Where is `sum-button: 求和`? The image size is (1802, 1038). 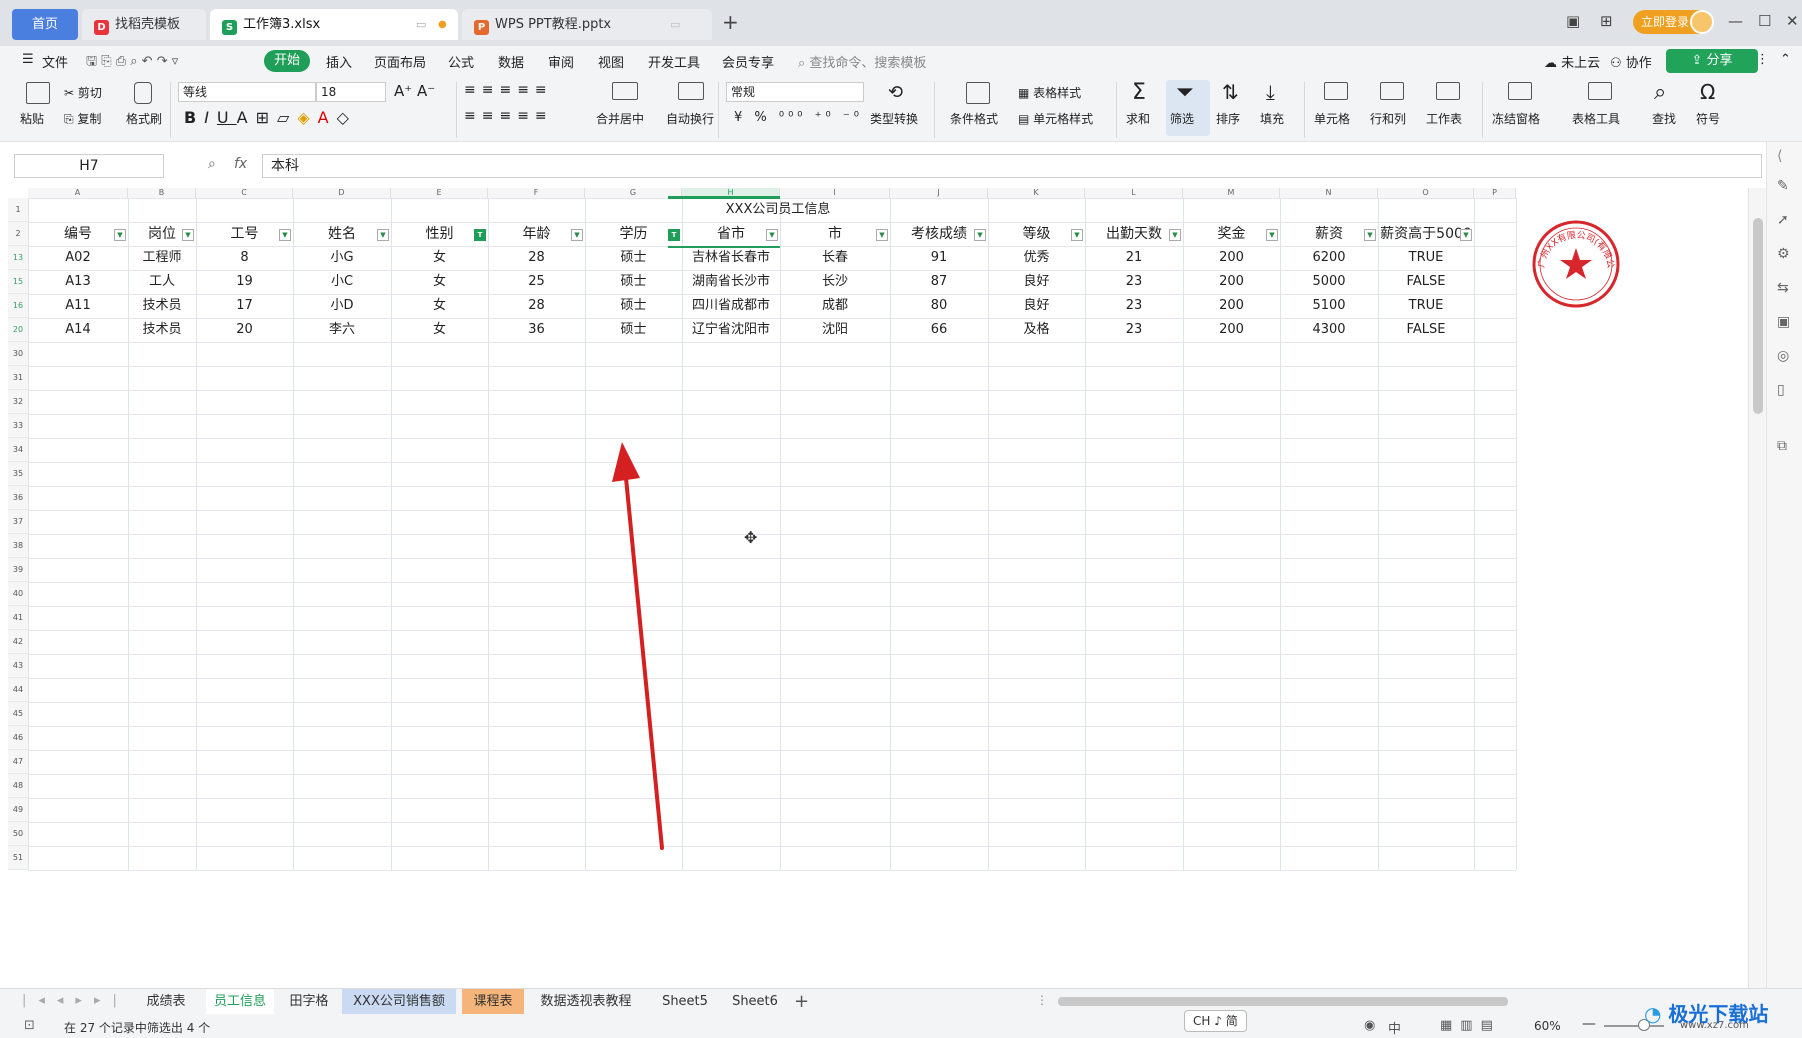 sum-button: 求和 is located at coordinates (1138, 118).